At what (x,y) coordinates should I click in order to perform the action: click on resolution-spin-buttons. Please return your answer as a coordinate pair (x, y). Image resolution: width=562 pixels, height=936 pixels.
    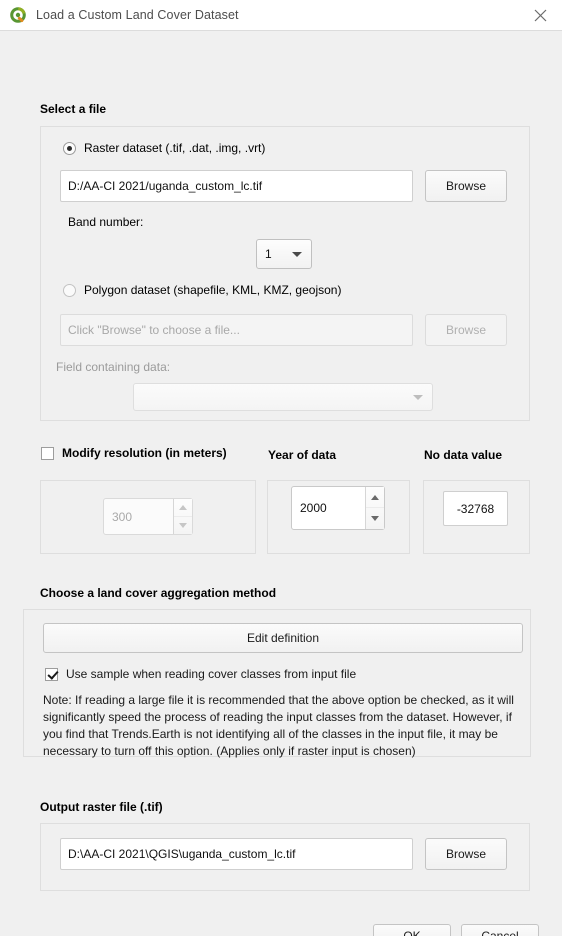
    Looking at the image, I should click on (182, 516).